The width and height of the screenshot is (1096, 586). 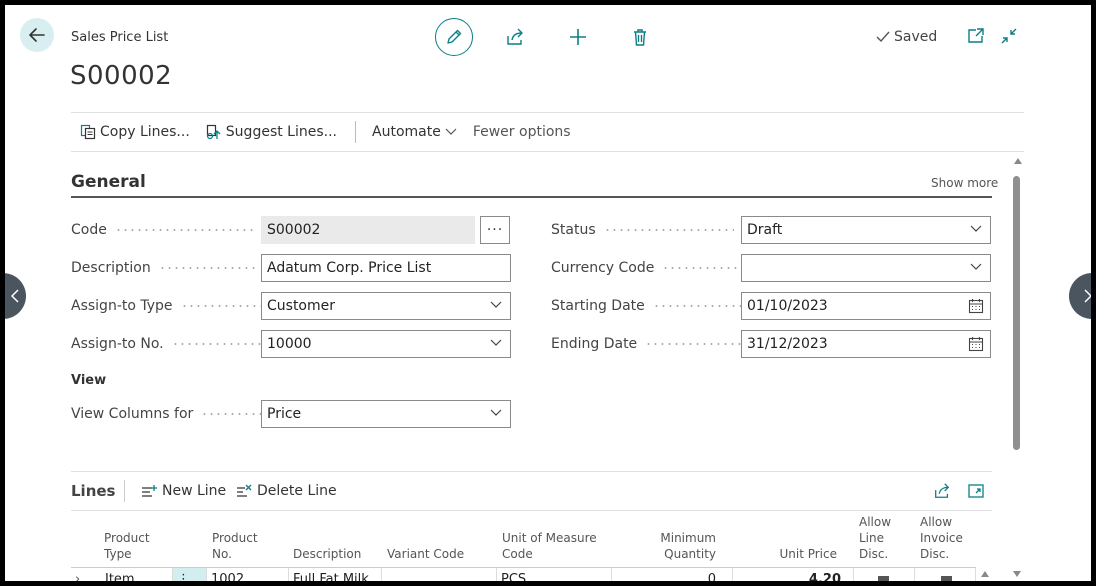 I want to click on automate-label: Automate, so click(x=406, y=132).